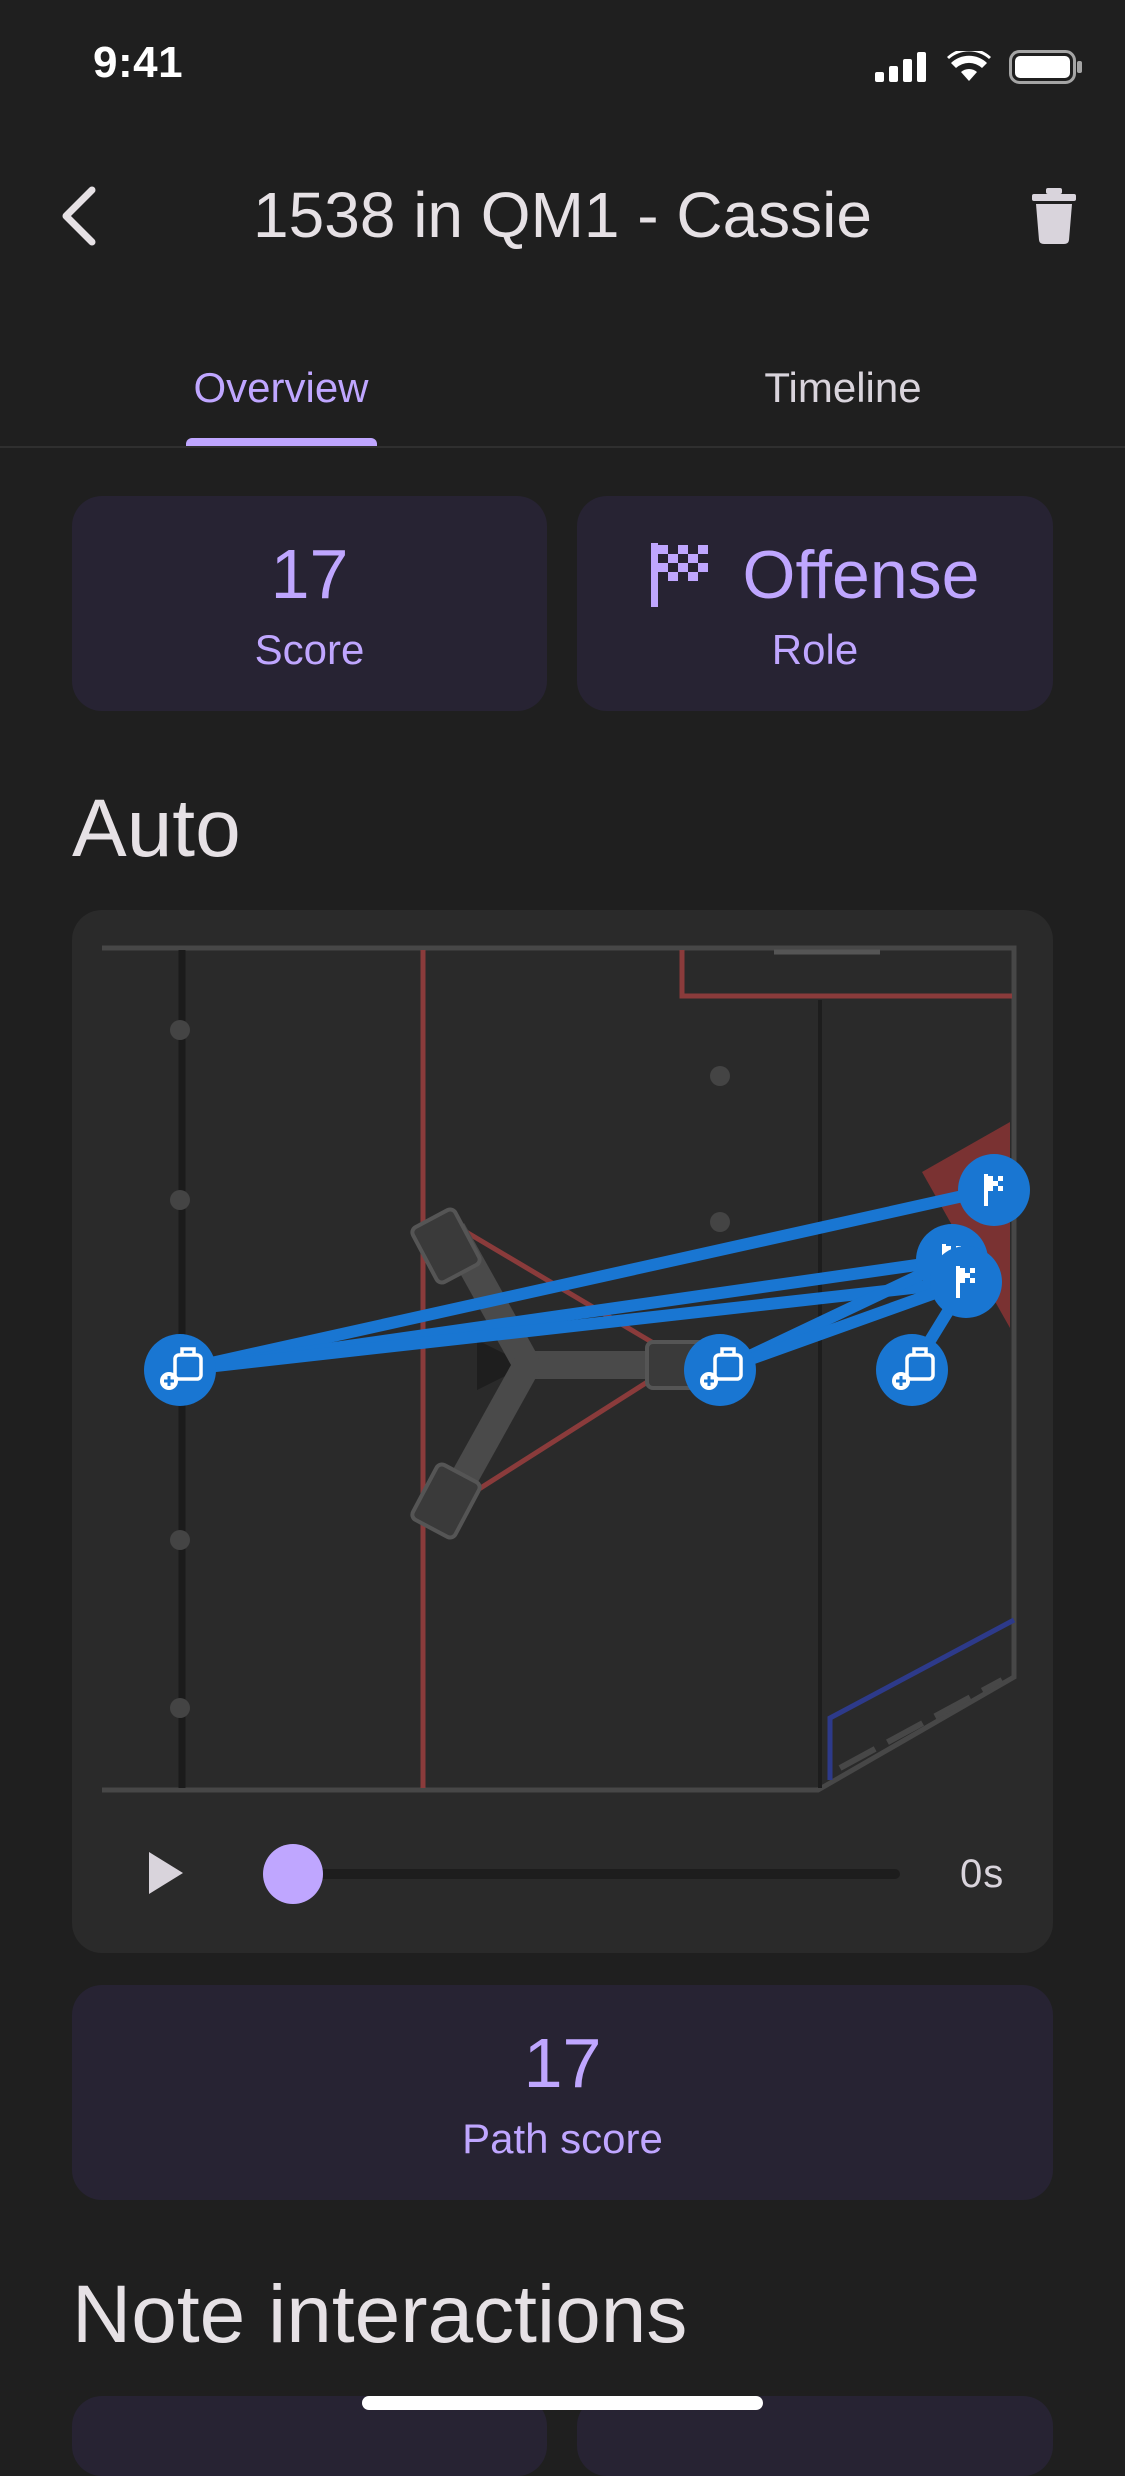  What do you see at coordinates (562, 2063) in the screenshot?
I see `path-score-value: 17` at bounding box center [562, 2063].